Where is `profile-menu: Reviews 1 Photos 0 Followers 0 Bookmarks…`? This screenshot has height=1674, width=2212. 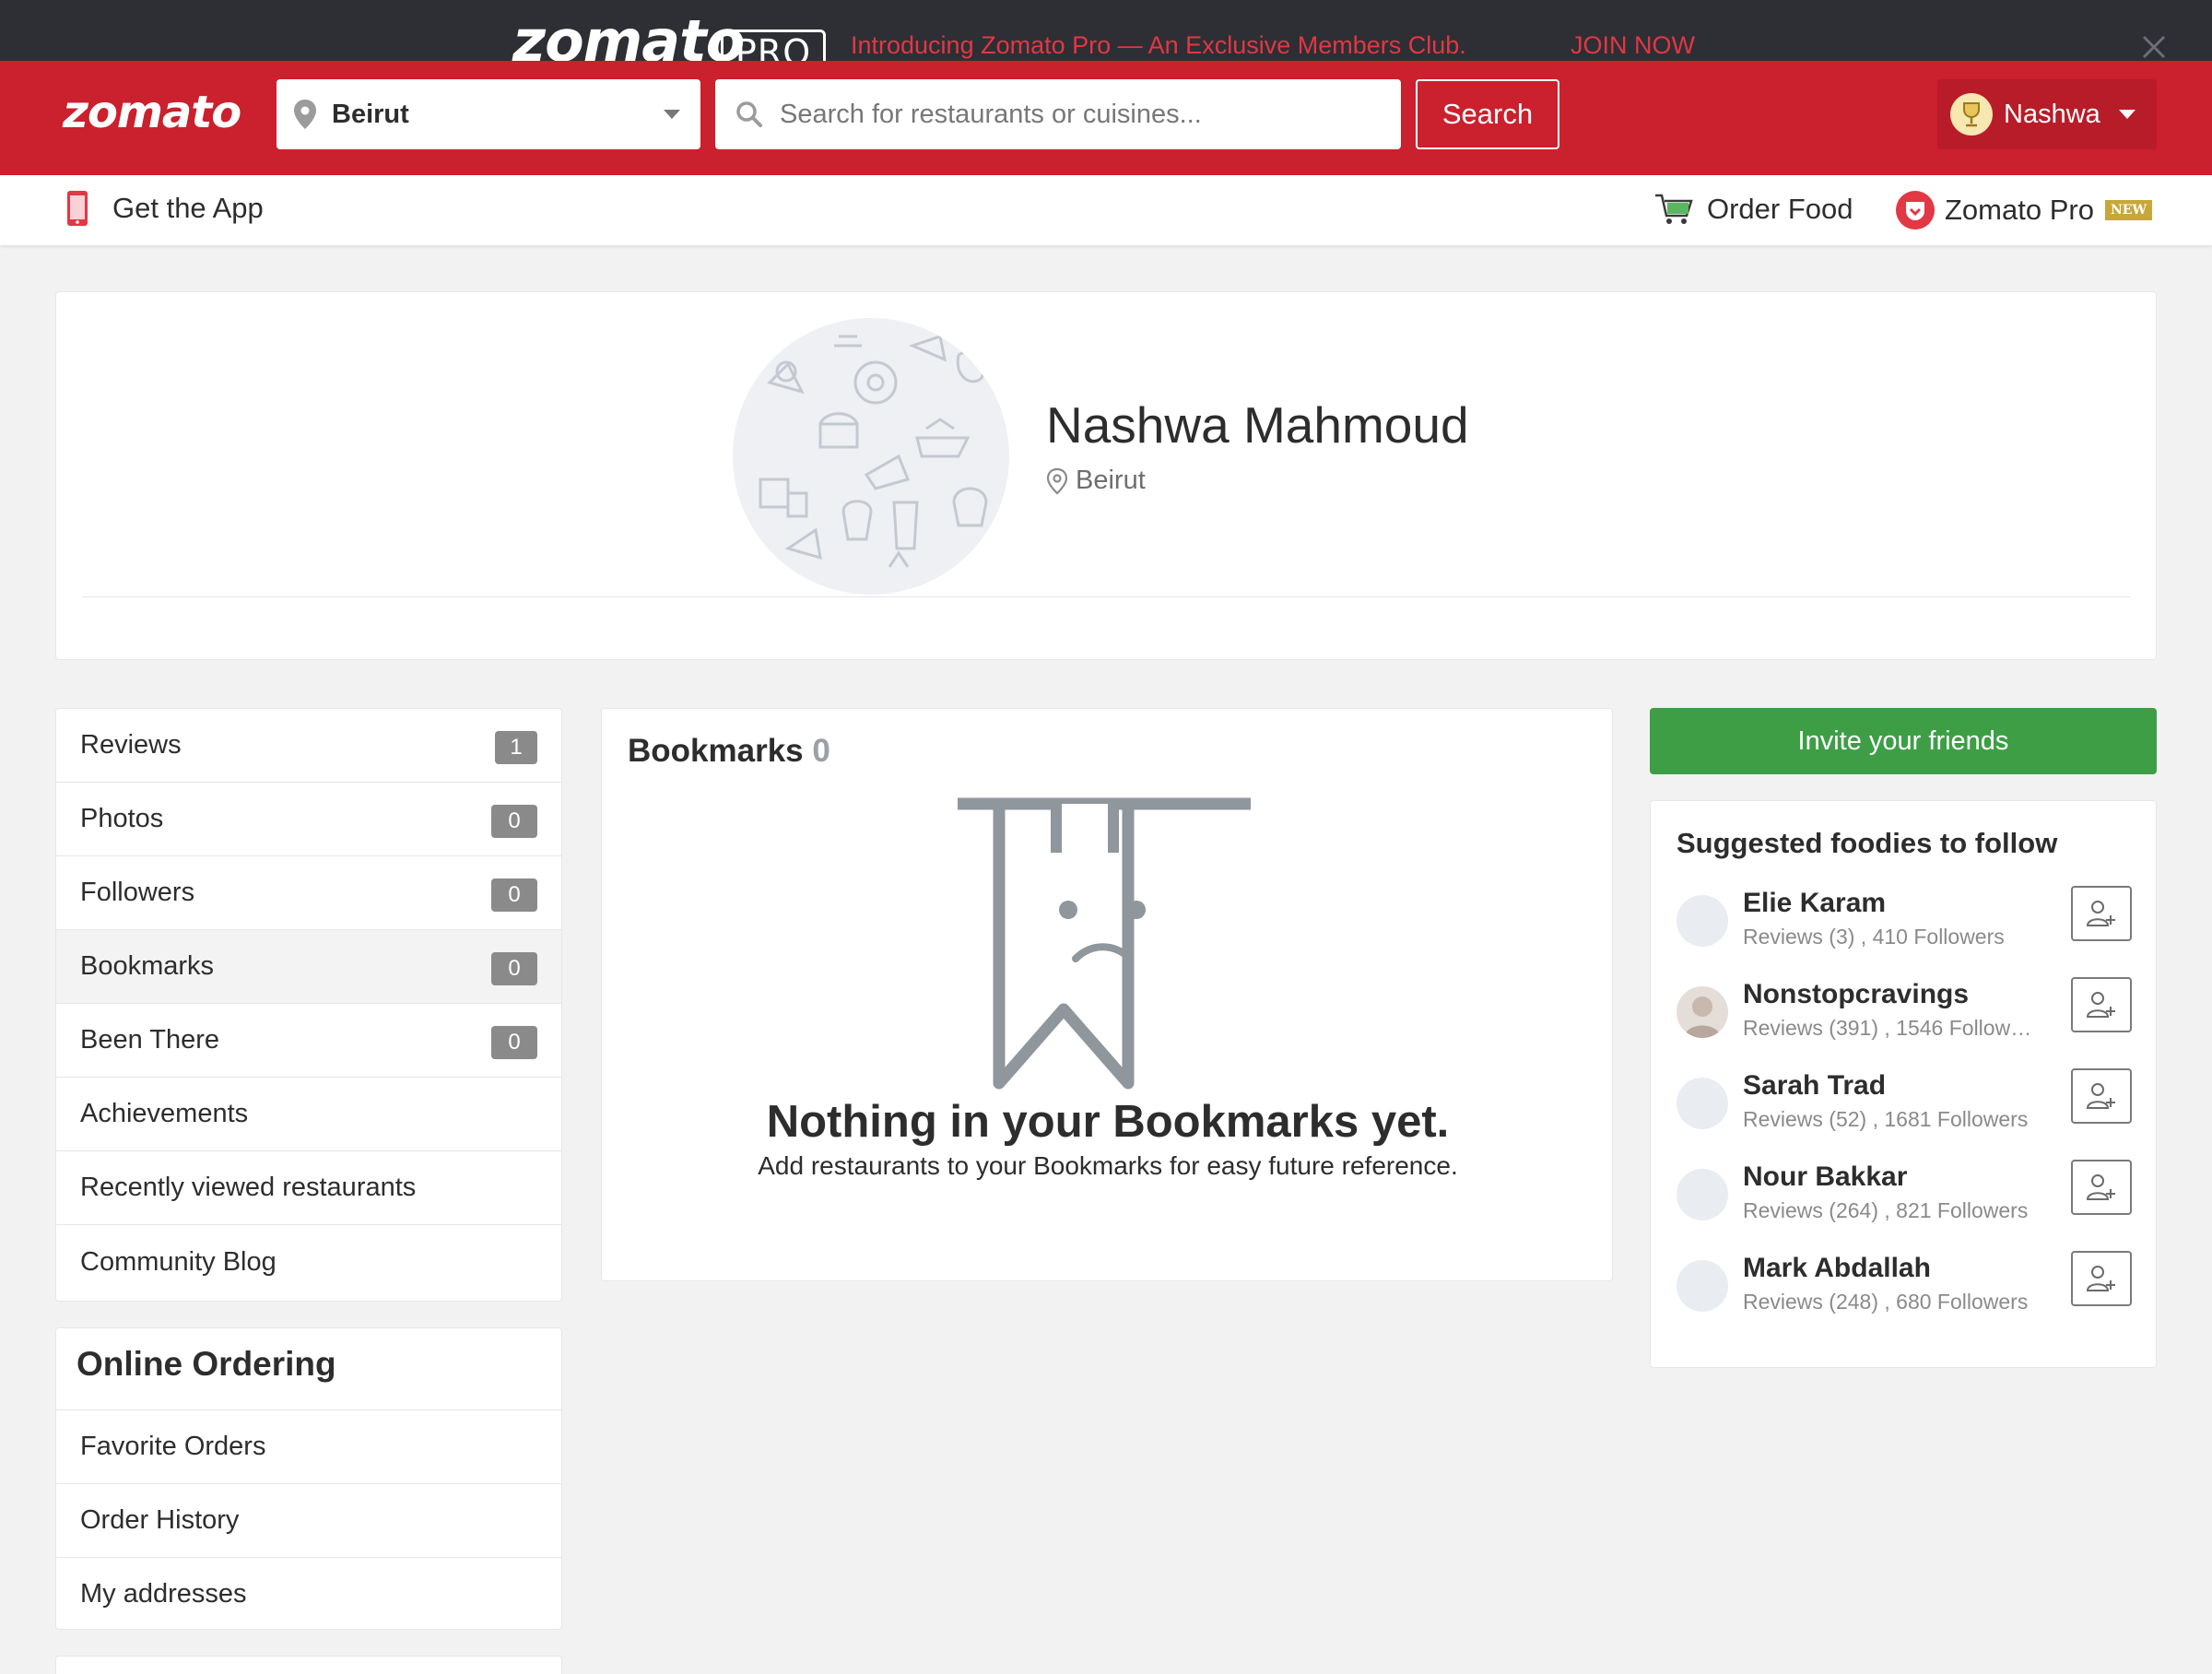 profile-menu: Reviews 1 Photos 0 Followers 0 Bookmarks… is located at coordinates (308, 1005).